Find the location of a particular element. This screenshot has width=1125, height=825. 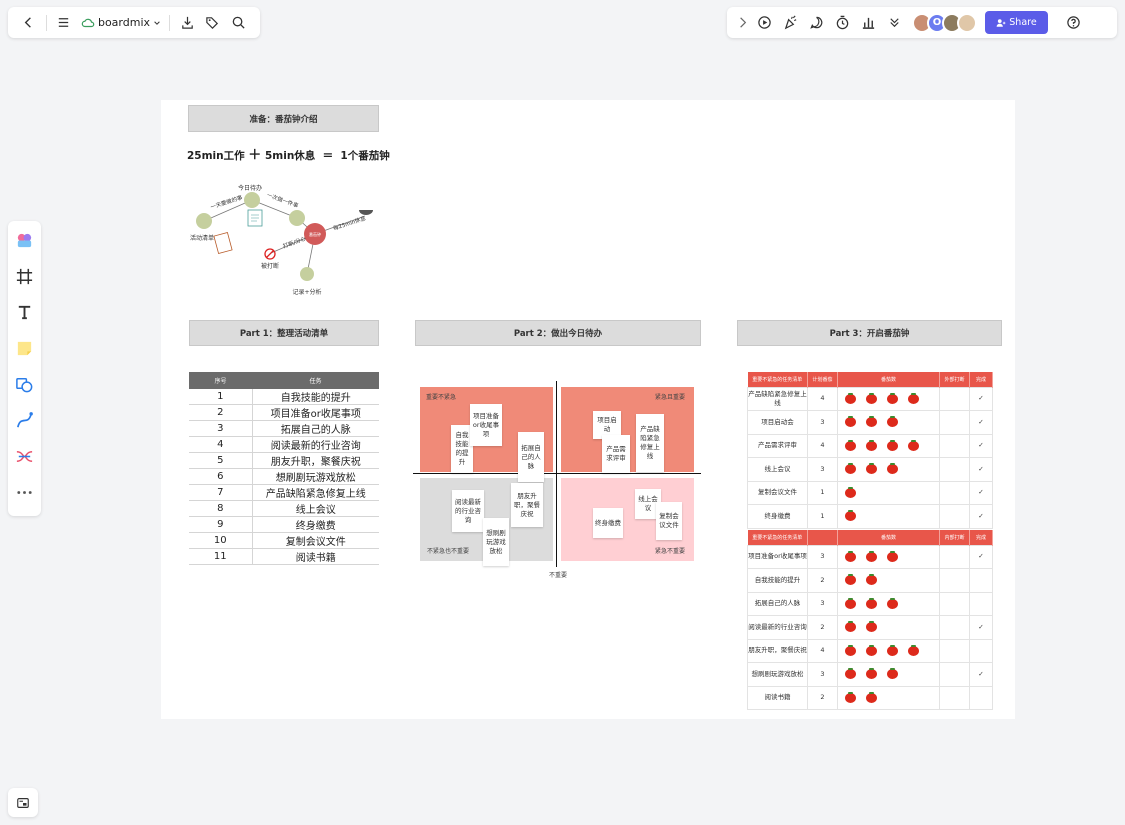

coffee-icon is located at coordinates (366, 212).